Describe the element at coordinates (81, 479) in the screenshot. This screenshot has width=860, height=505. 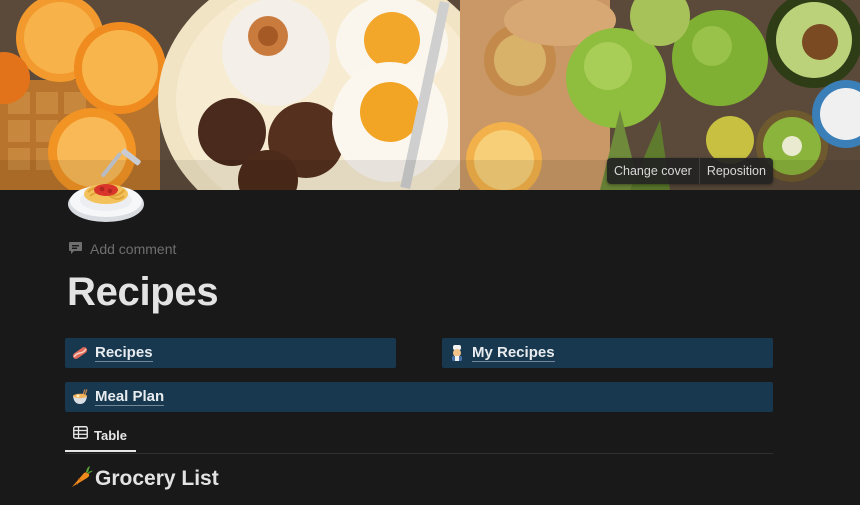
I see `carrot-icon` at that location.